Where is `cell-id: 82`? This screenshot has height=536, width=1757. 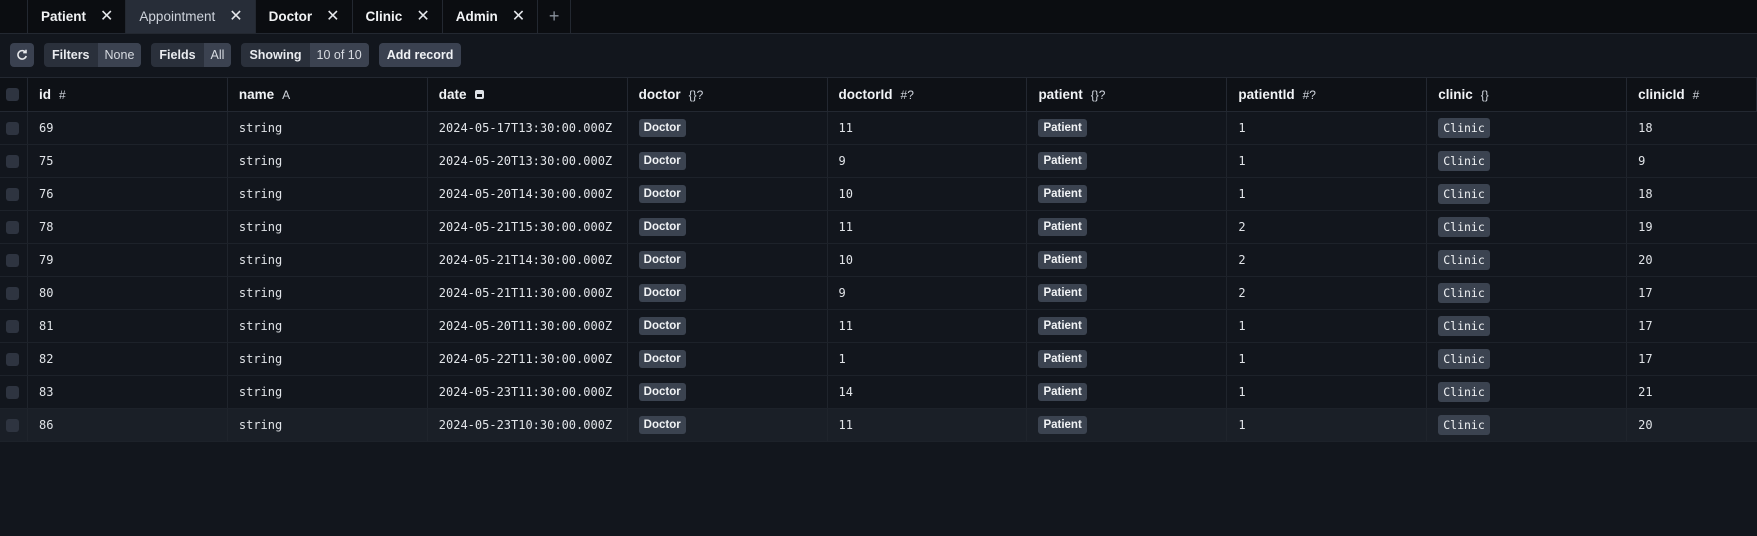 cell-id: 82 is located at coordinates (128, 359).